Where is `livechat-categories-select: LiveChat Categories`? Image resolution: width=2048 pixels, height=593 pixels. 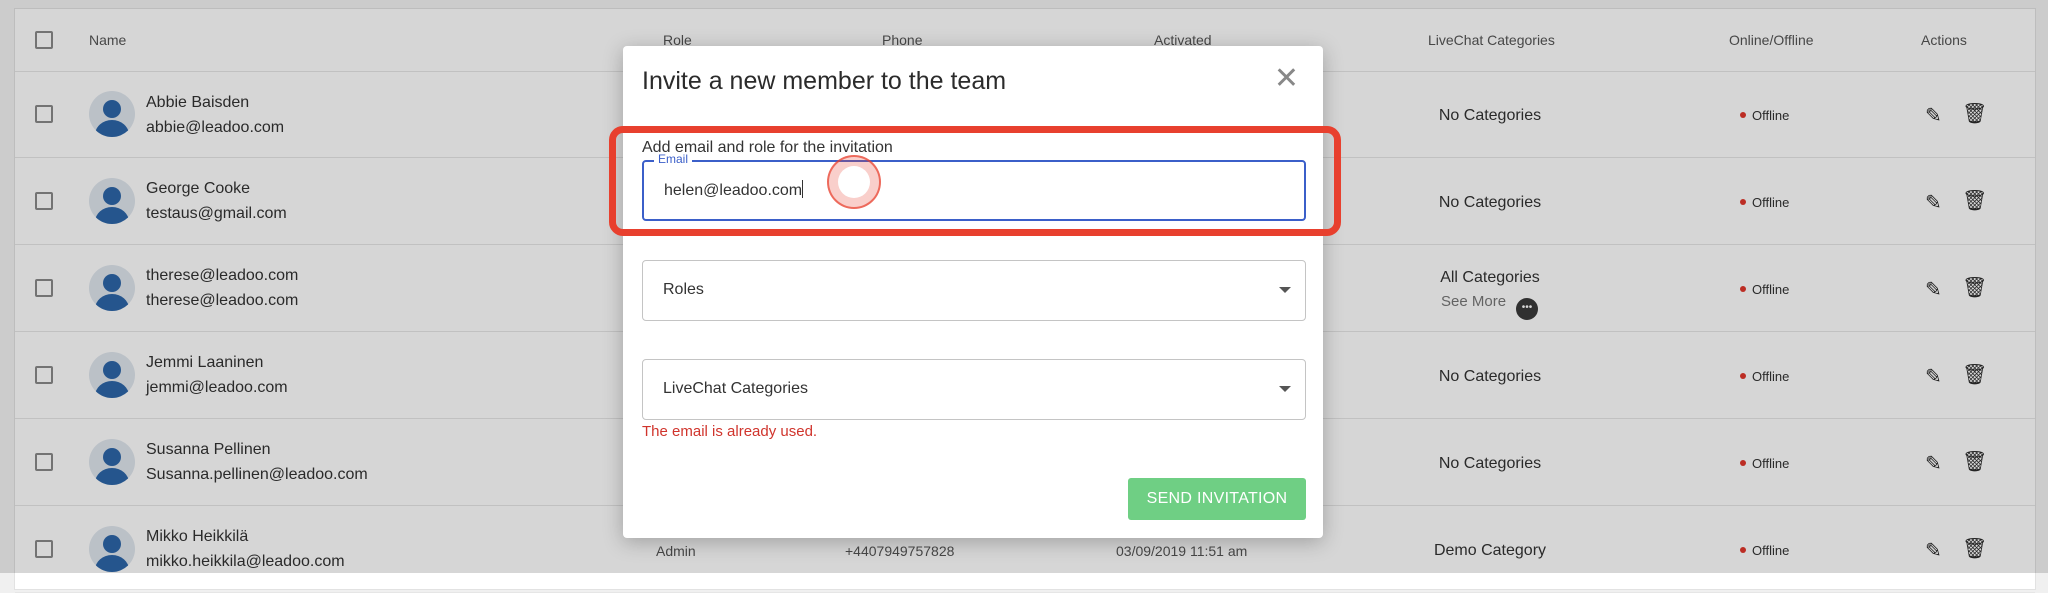 livechat-categories-select: LiveChat Categories is located at coordinates (974, 389).